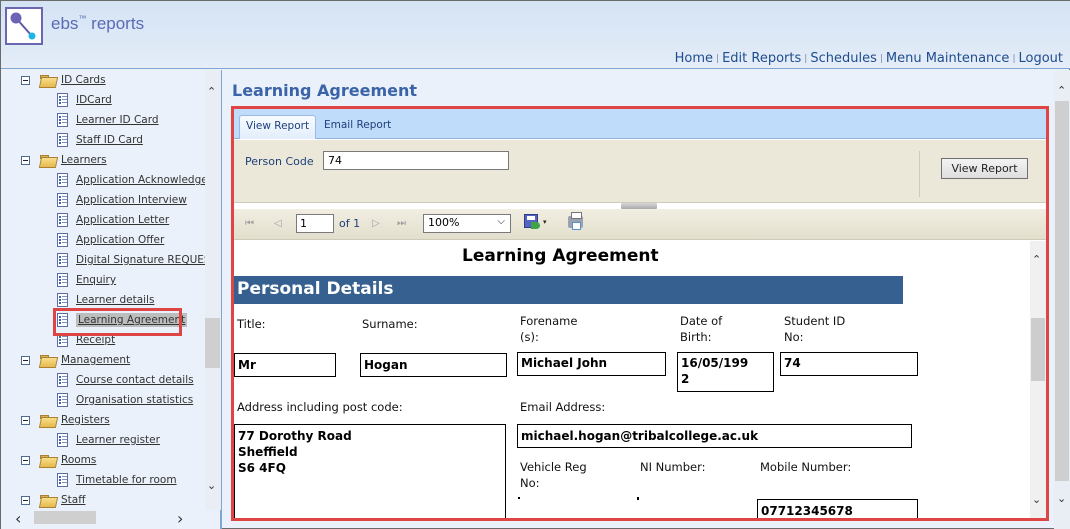  I want to click on tree-item-label: IDCard, so click(94, 100).